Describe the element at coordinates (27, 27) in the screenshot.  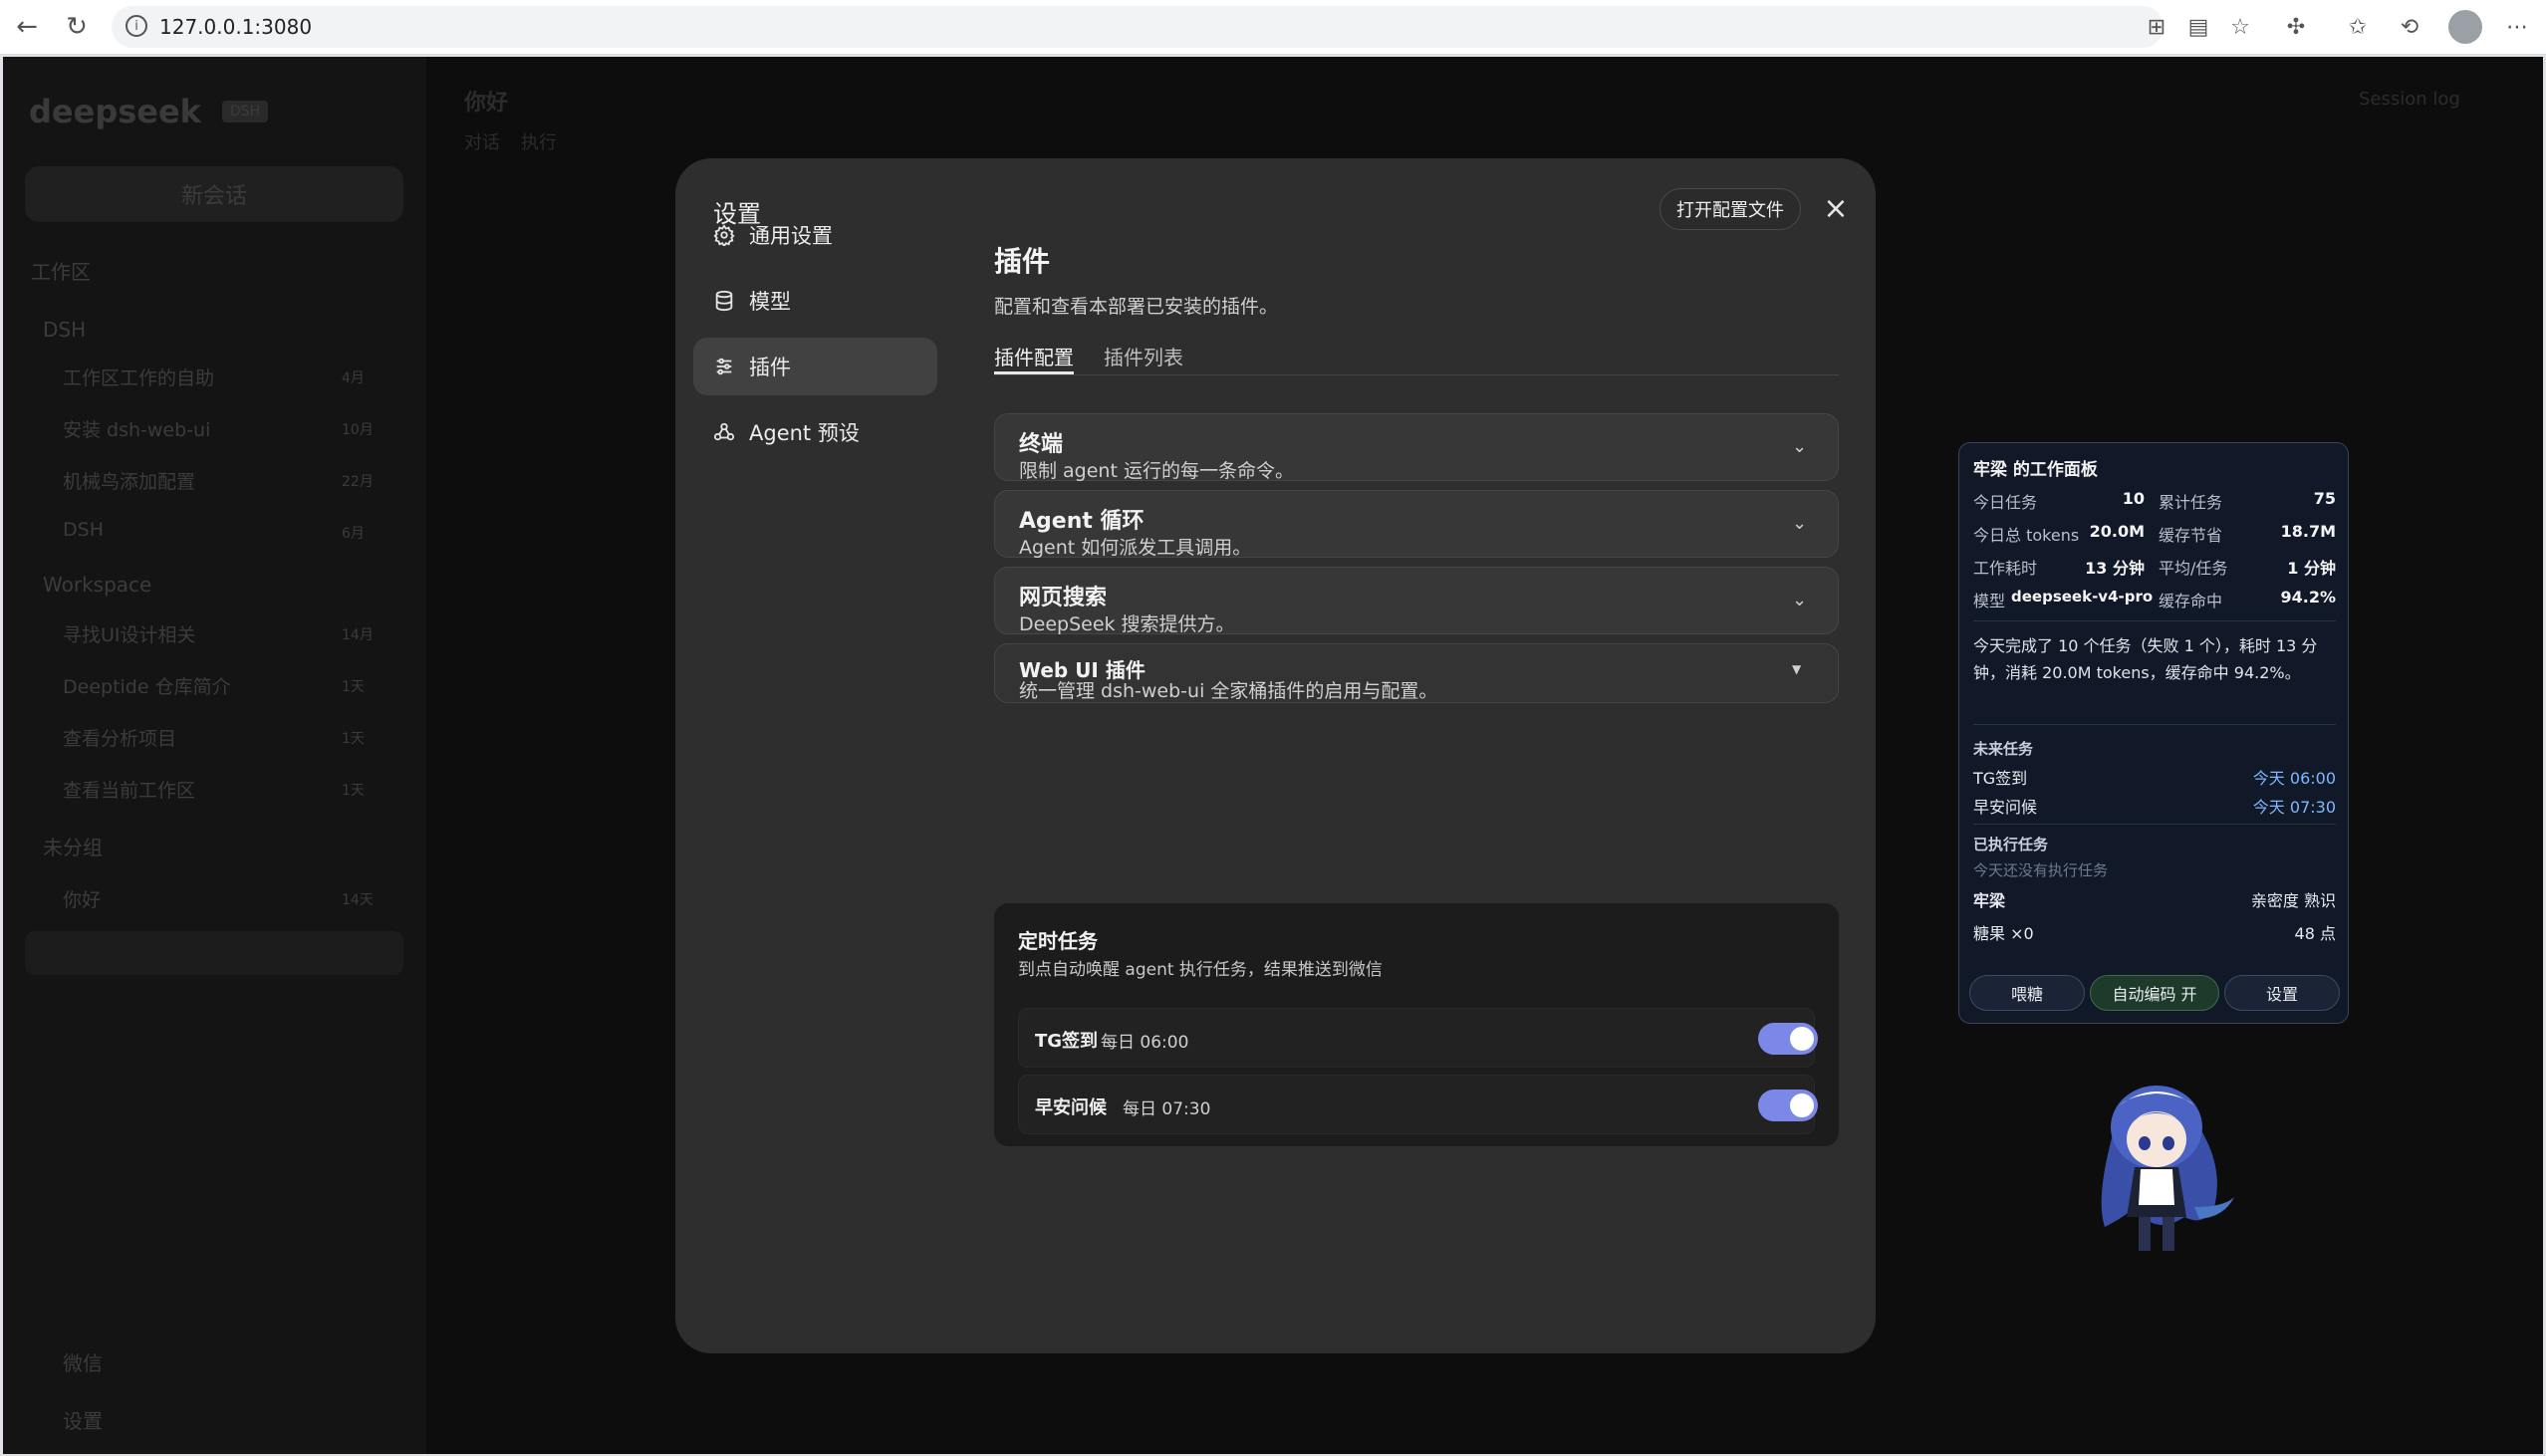
I see `back-icon: ←` at that location.